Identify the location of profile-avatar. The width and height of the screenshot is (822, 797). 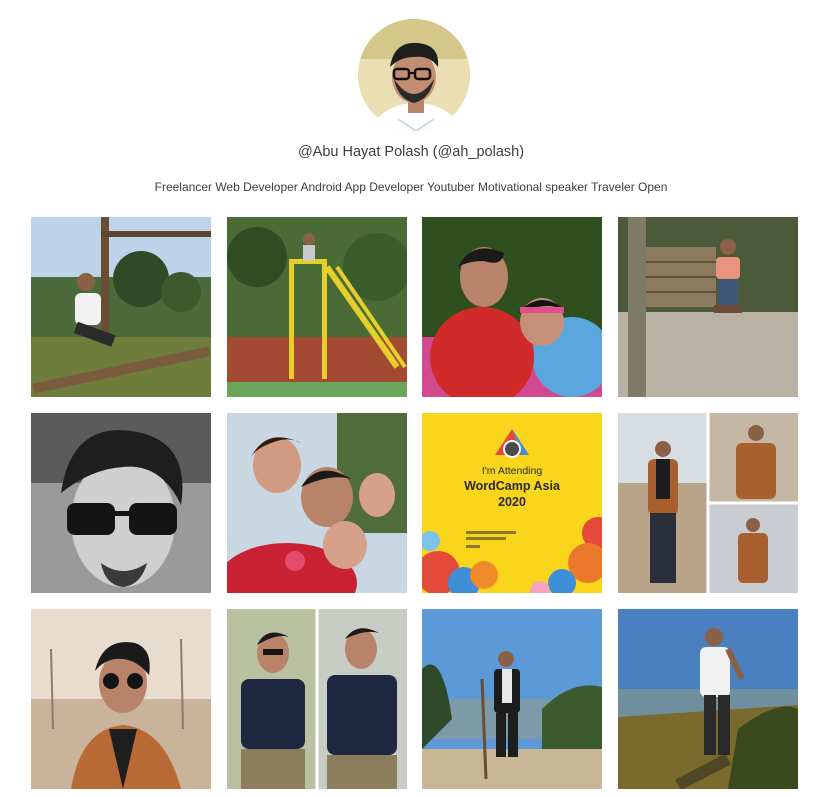
(414, 75).